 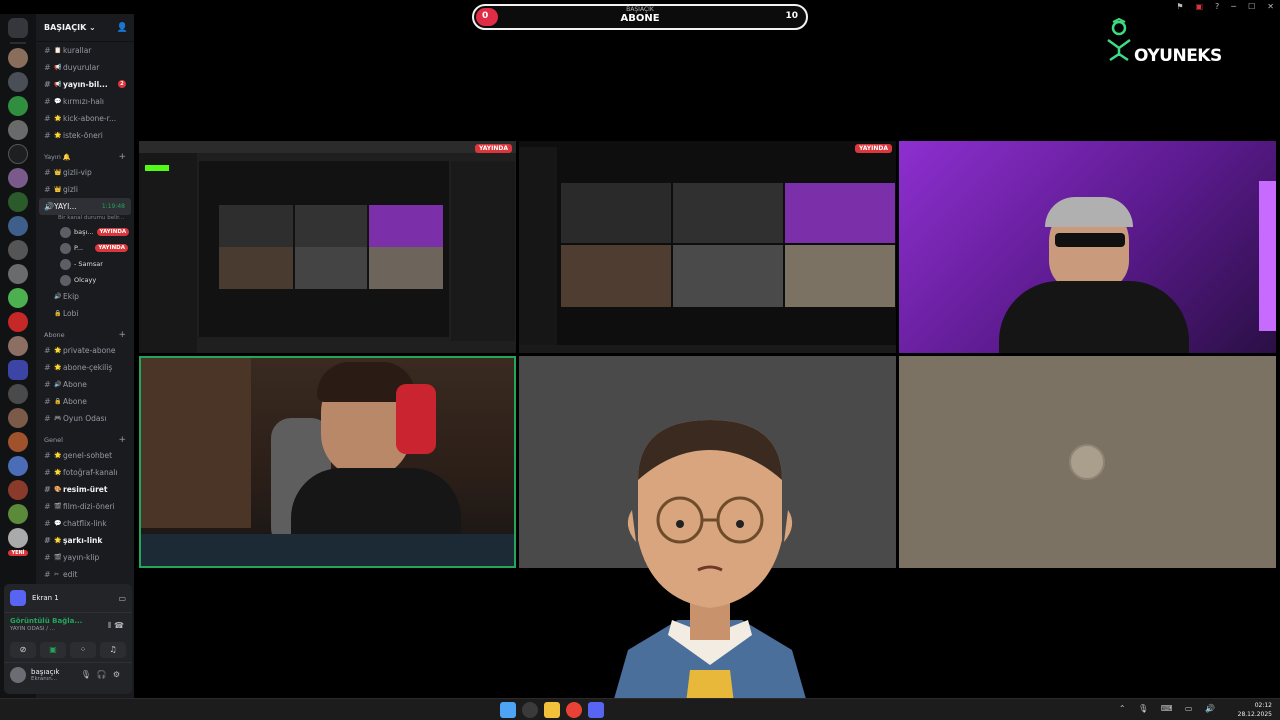 I want to click on channel-channels_genel: # 🎬 film-dizi-öneri, so click(x=85, y=506).